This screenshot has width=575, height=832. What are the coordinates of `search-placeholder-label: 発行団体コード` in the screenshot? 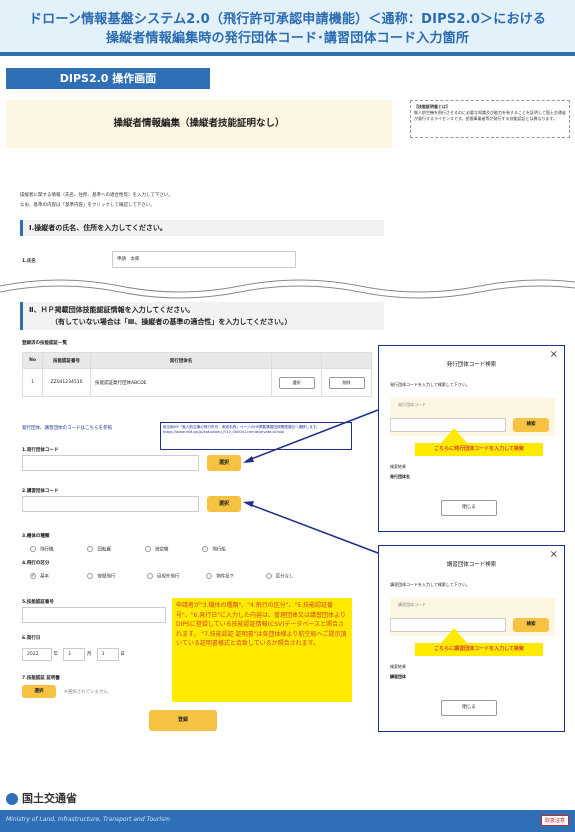 It's located at (412, 404).